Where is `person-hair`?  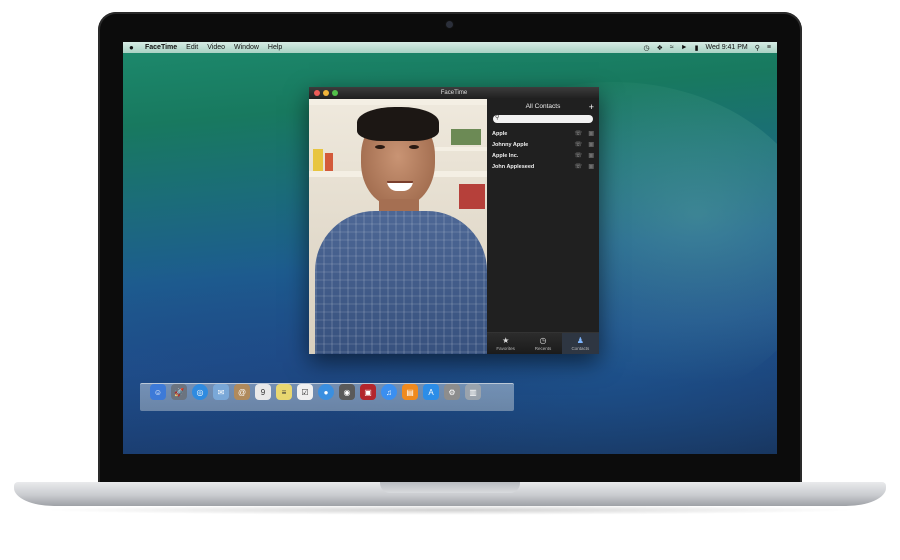
person-hair is located at coordinates (398, 124).